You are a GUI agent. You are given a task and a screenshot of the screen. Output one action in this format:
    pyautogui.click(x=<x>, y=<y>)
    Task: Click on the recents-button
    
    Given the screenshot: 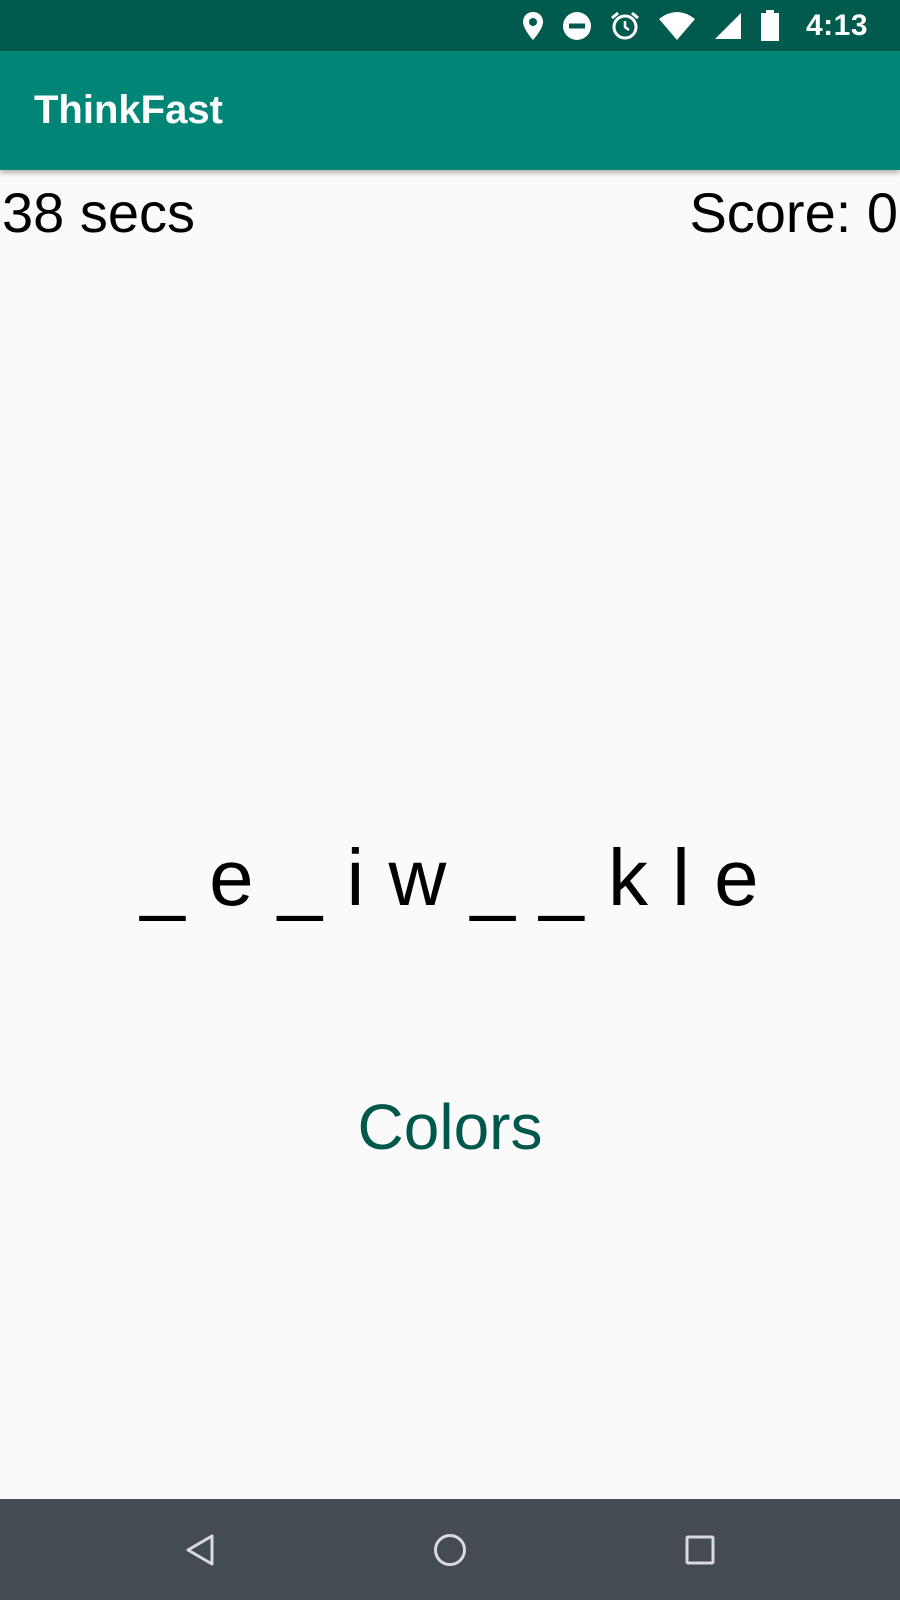 What is the action you would take?
    pyautogui.click(x=700, y=1549)
    